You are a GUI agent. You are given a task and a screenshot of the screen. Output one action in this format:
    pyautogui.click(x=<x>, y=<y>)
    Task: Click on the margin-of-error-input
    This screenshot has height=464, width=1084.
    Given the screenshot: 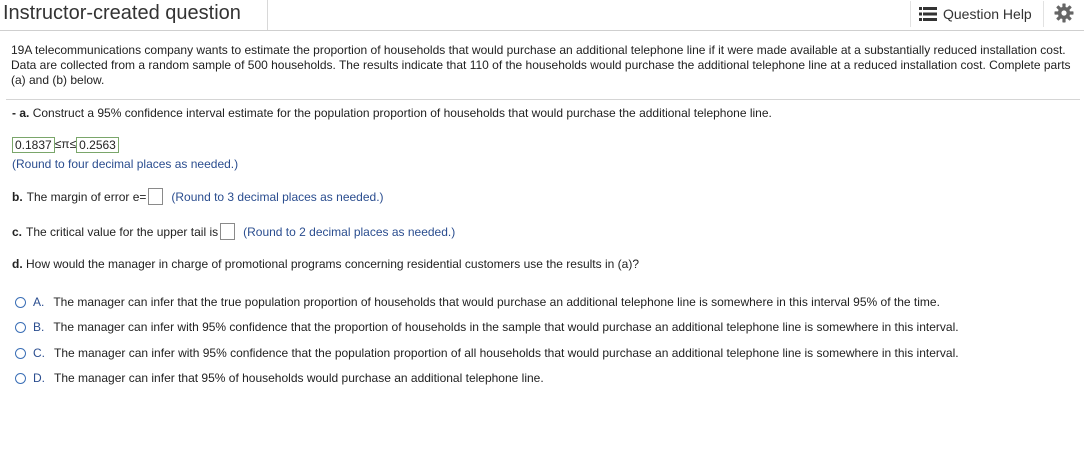 What is the action you would take?
    pyautogui.click(x=156, y=196)
    